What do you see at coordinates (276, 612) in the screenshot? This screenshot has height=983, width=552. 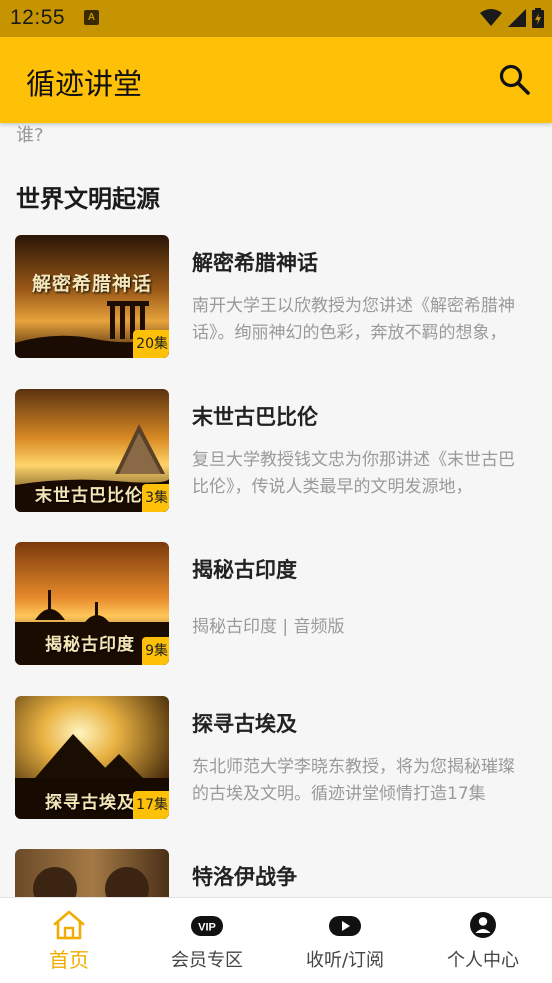 I see `course-item-india: 揭秘古印度 9集 揭秘古印度 揭秘古印度 | 音频版` at bounding box center [276, 612].